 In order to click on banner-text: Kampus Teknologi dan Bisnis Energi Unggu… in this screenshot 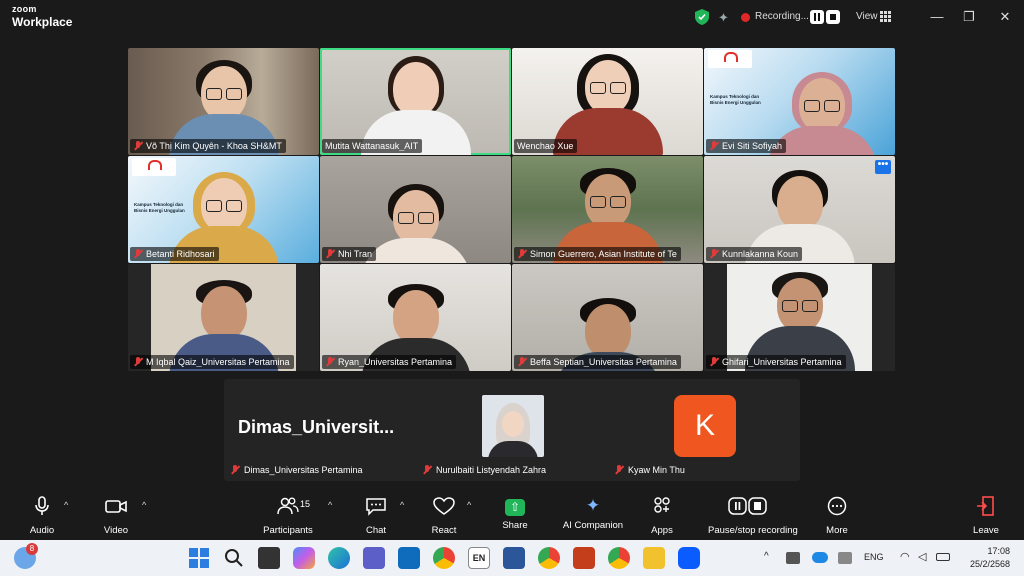, I will do `click(735, 99)`.